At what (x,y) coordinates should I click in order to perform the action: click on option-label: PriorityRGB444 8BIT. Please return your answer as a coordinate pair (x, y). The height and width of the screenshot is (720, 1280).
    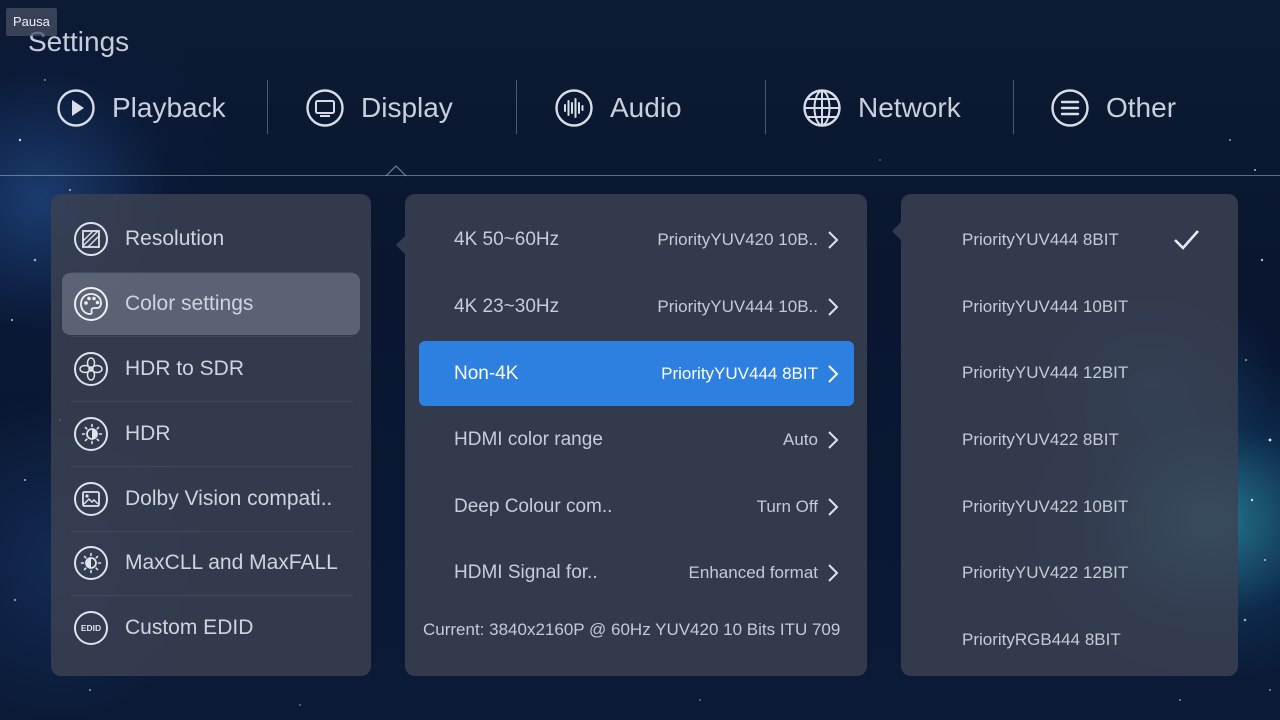
    Looking at the image, I should click on (1041, 639).